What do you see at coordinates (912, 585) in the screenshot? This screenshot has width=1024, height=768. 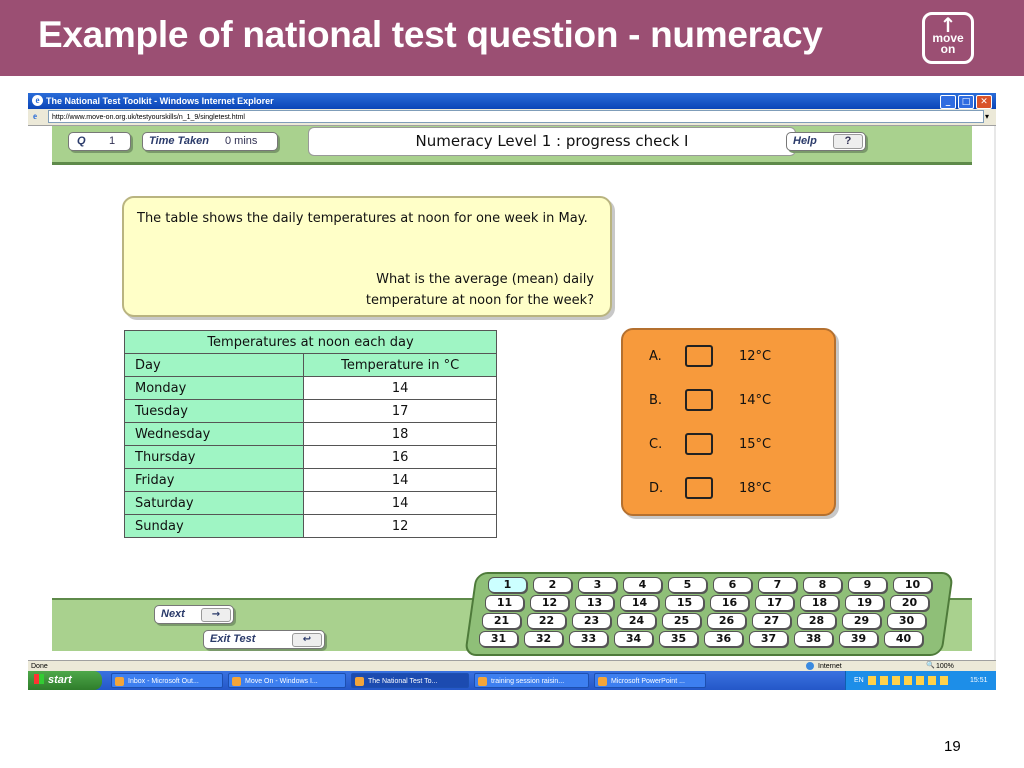 I see `question-number-button: 10` at bounding box center [912, 585].